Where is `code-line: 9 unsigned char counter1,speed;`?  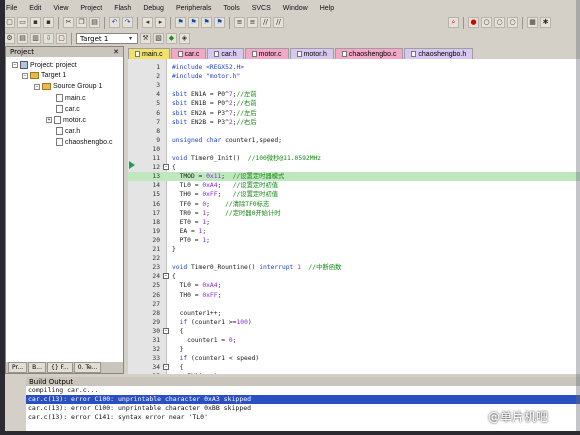 code-line: 9 unsigned char counter1,speed; is located at coordinates (354, 140).